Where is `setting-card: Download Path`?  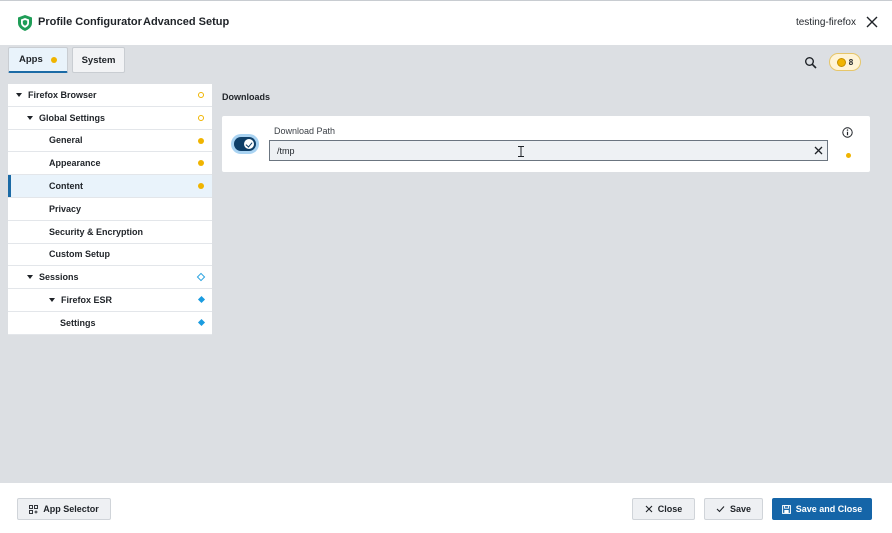 setting-card: Download Path is located at coordinates (546, 144).